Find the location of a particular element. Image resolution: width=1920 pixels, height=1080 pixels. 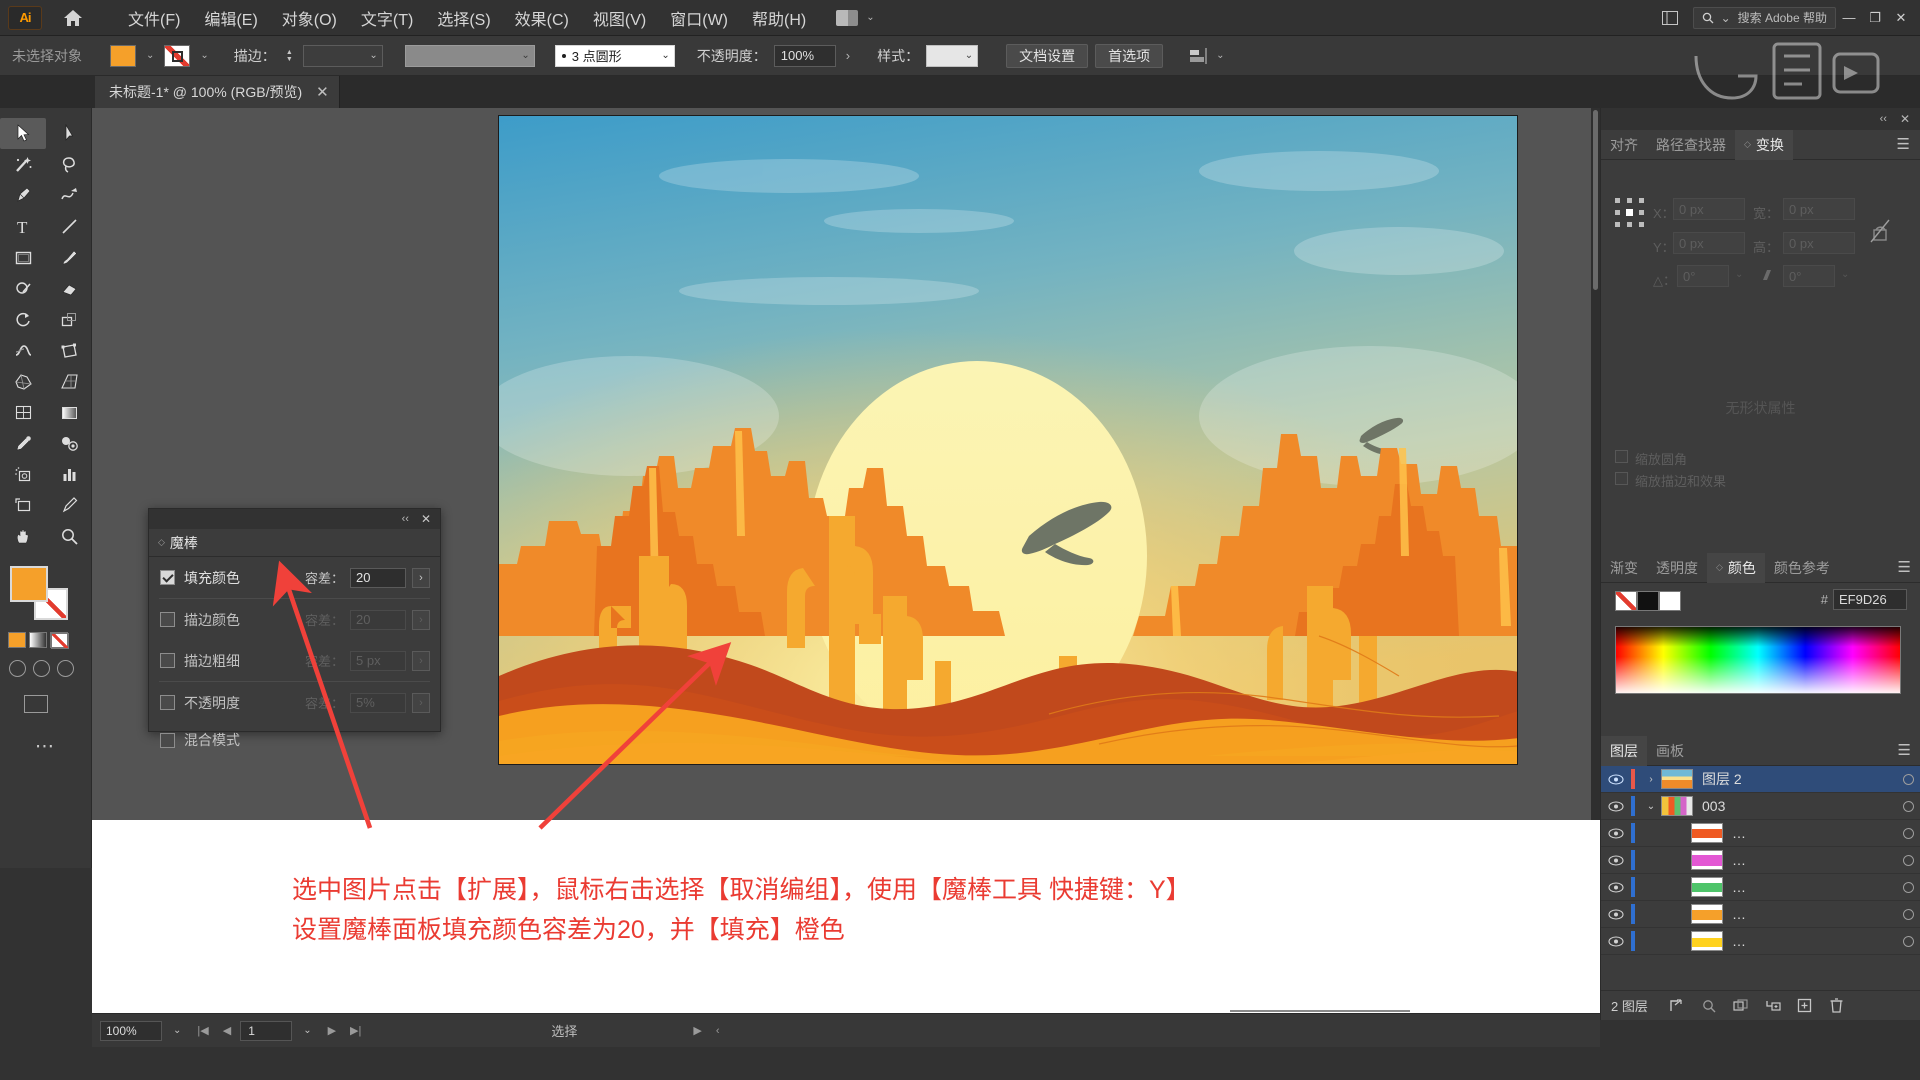

tool-curvature is located at coordinates (69, 195).